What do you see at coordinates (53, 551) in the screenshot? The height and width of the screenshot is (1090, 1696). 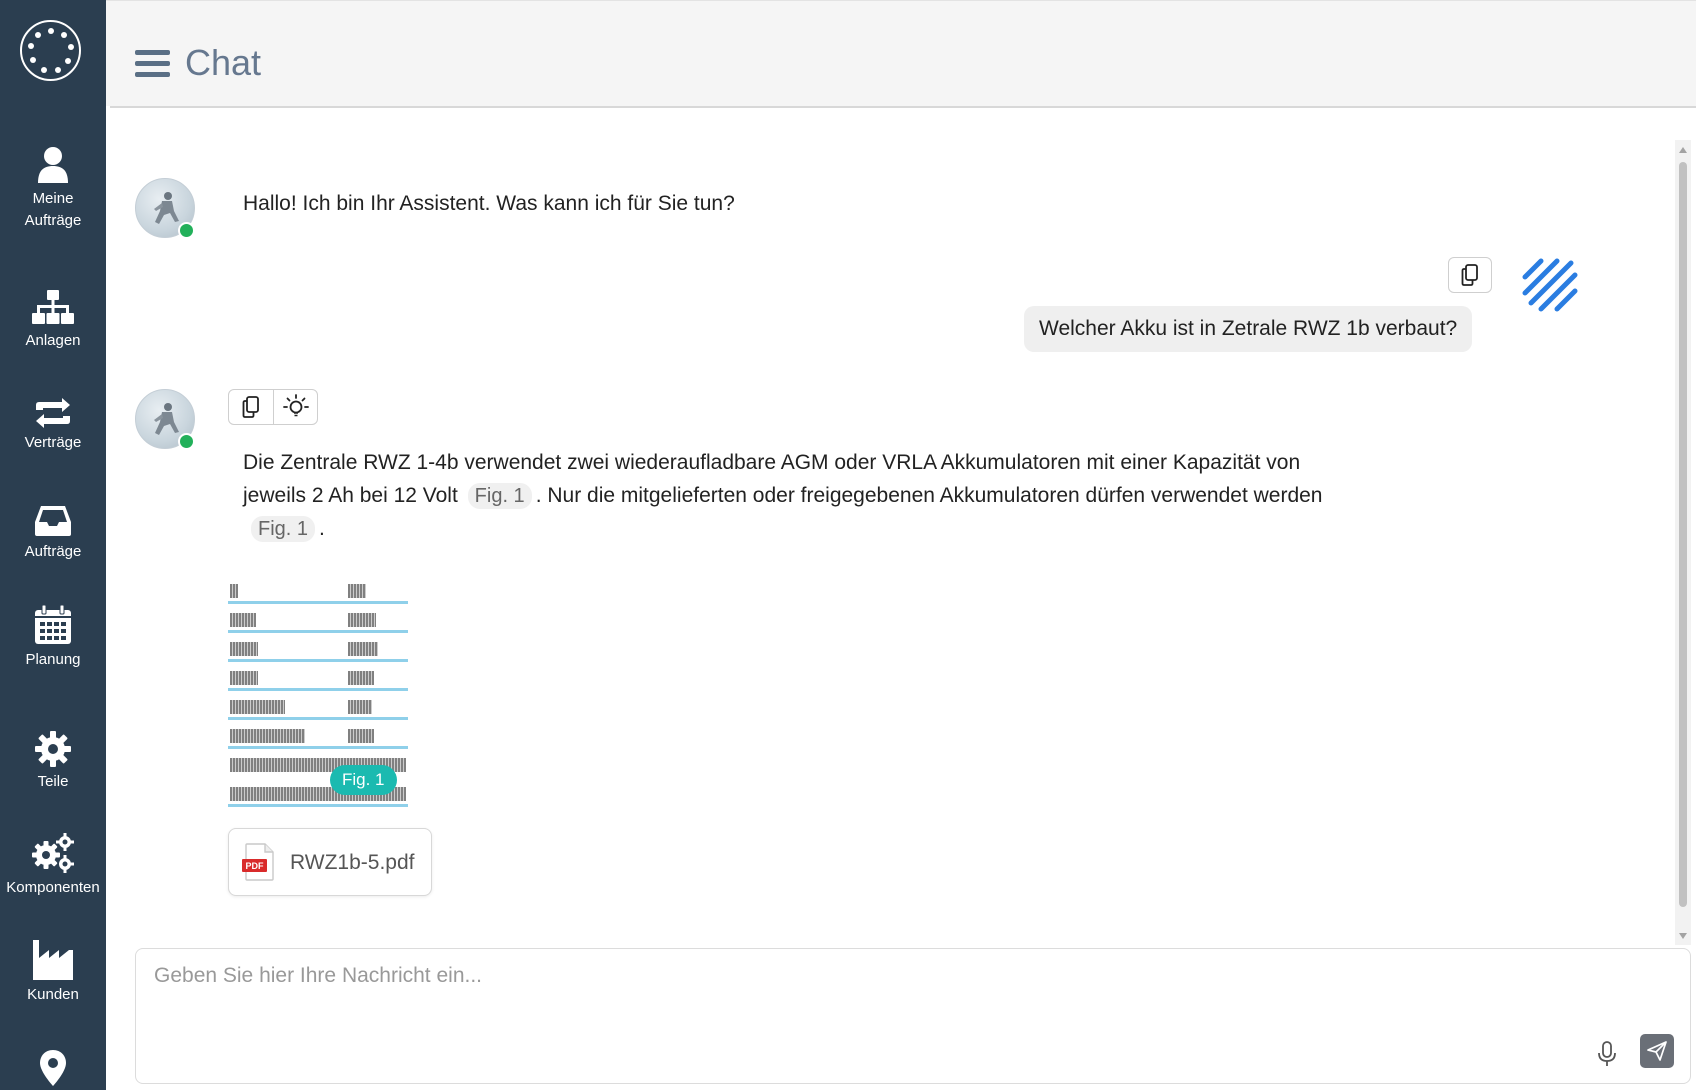 I see `sidebar-item-label: Aufträge` at bounding box center [53, 551].